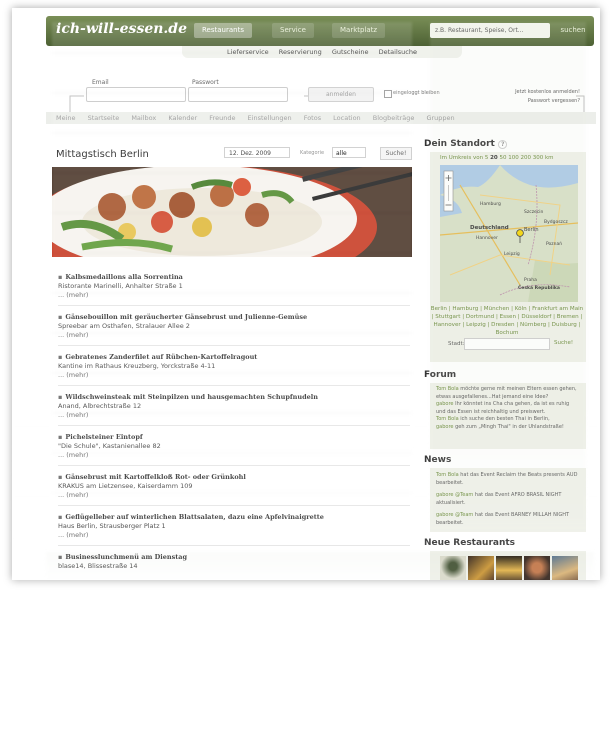 The width and height of the screenshot is (610, 730). What do you see at coordinates (513, 158) in the screenshot?
I see `radius-100: 100` at bounding box center [513, 158].